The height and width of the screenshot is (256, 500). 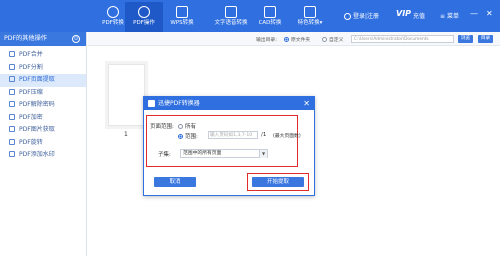 What do you see at coordinates (187, 126) in the screenshot?
I see `all-pages-radio: 所有` at bounding box center [187, 126].